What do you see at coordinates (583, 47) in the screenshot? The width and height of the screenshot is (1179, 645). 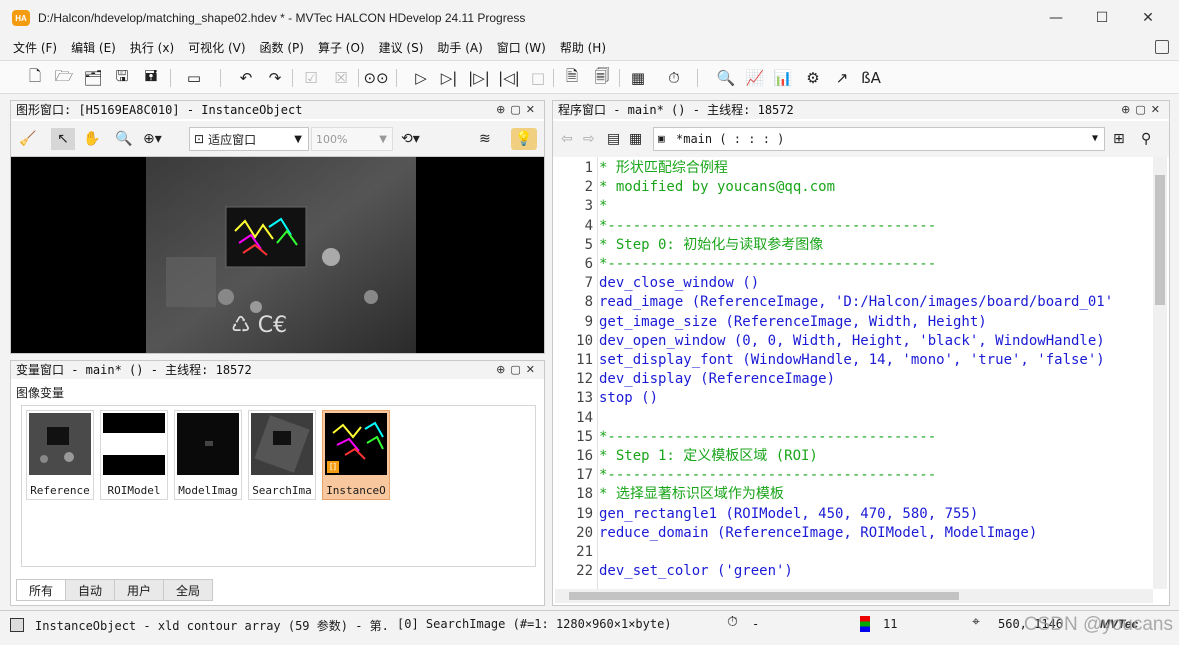 I see `menu-help: 帮助 (H)` at bounding box center [583, 47].